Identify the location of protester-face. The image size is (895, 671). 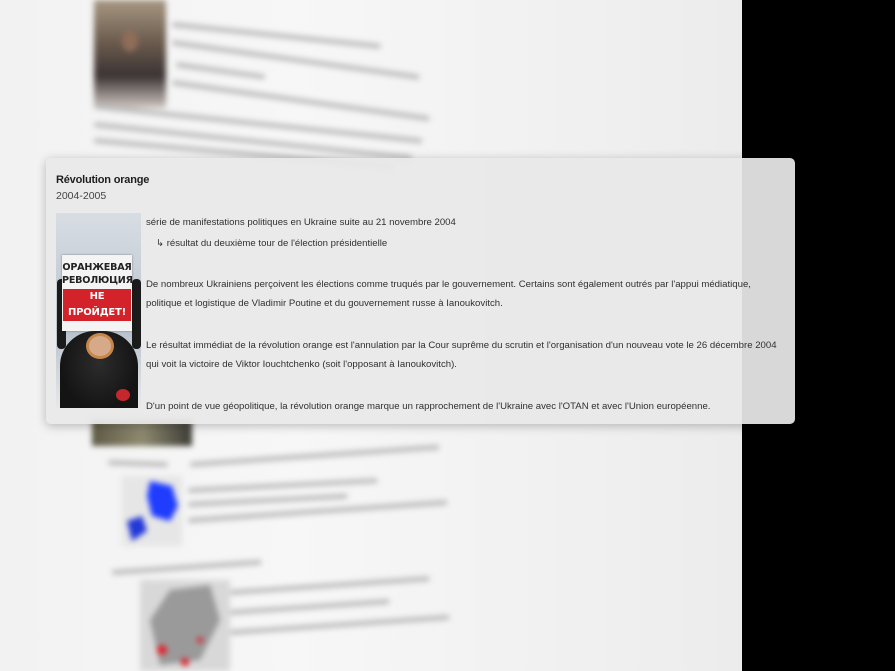
(100, 346).